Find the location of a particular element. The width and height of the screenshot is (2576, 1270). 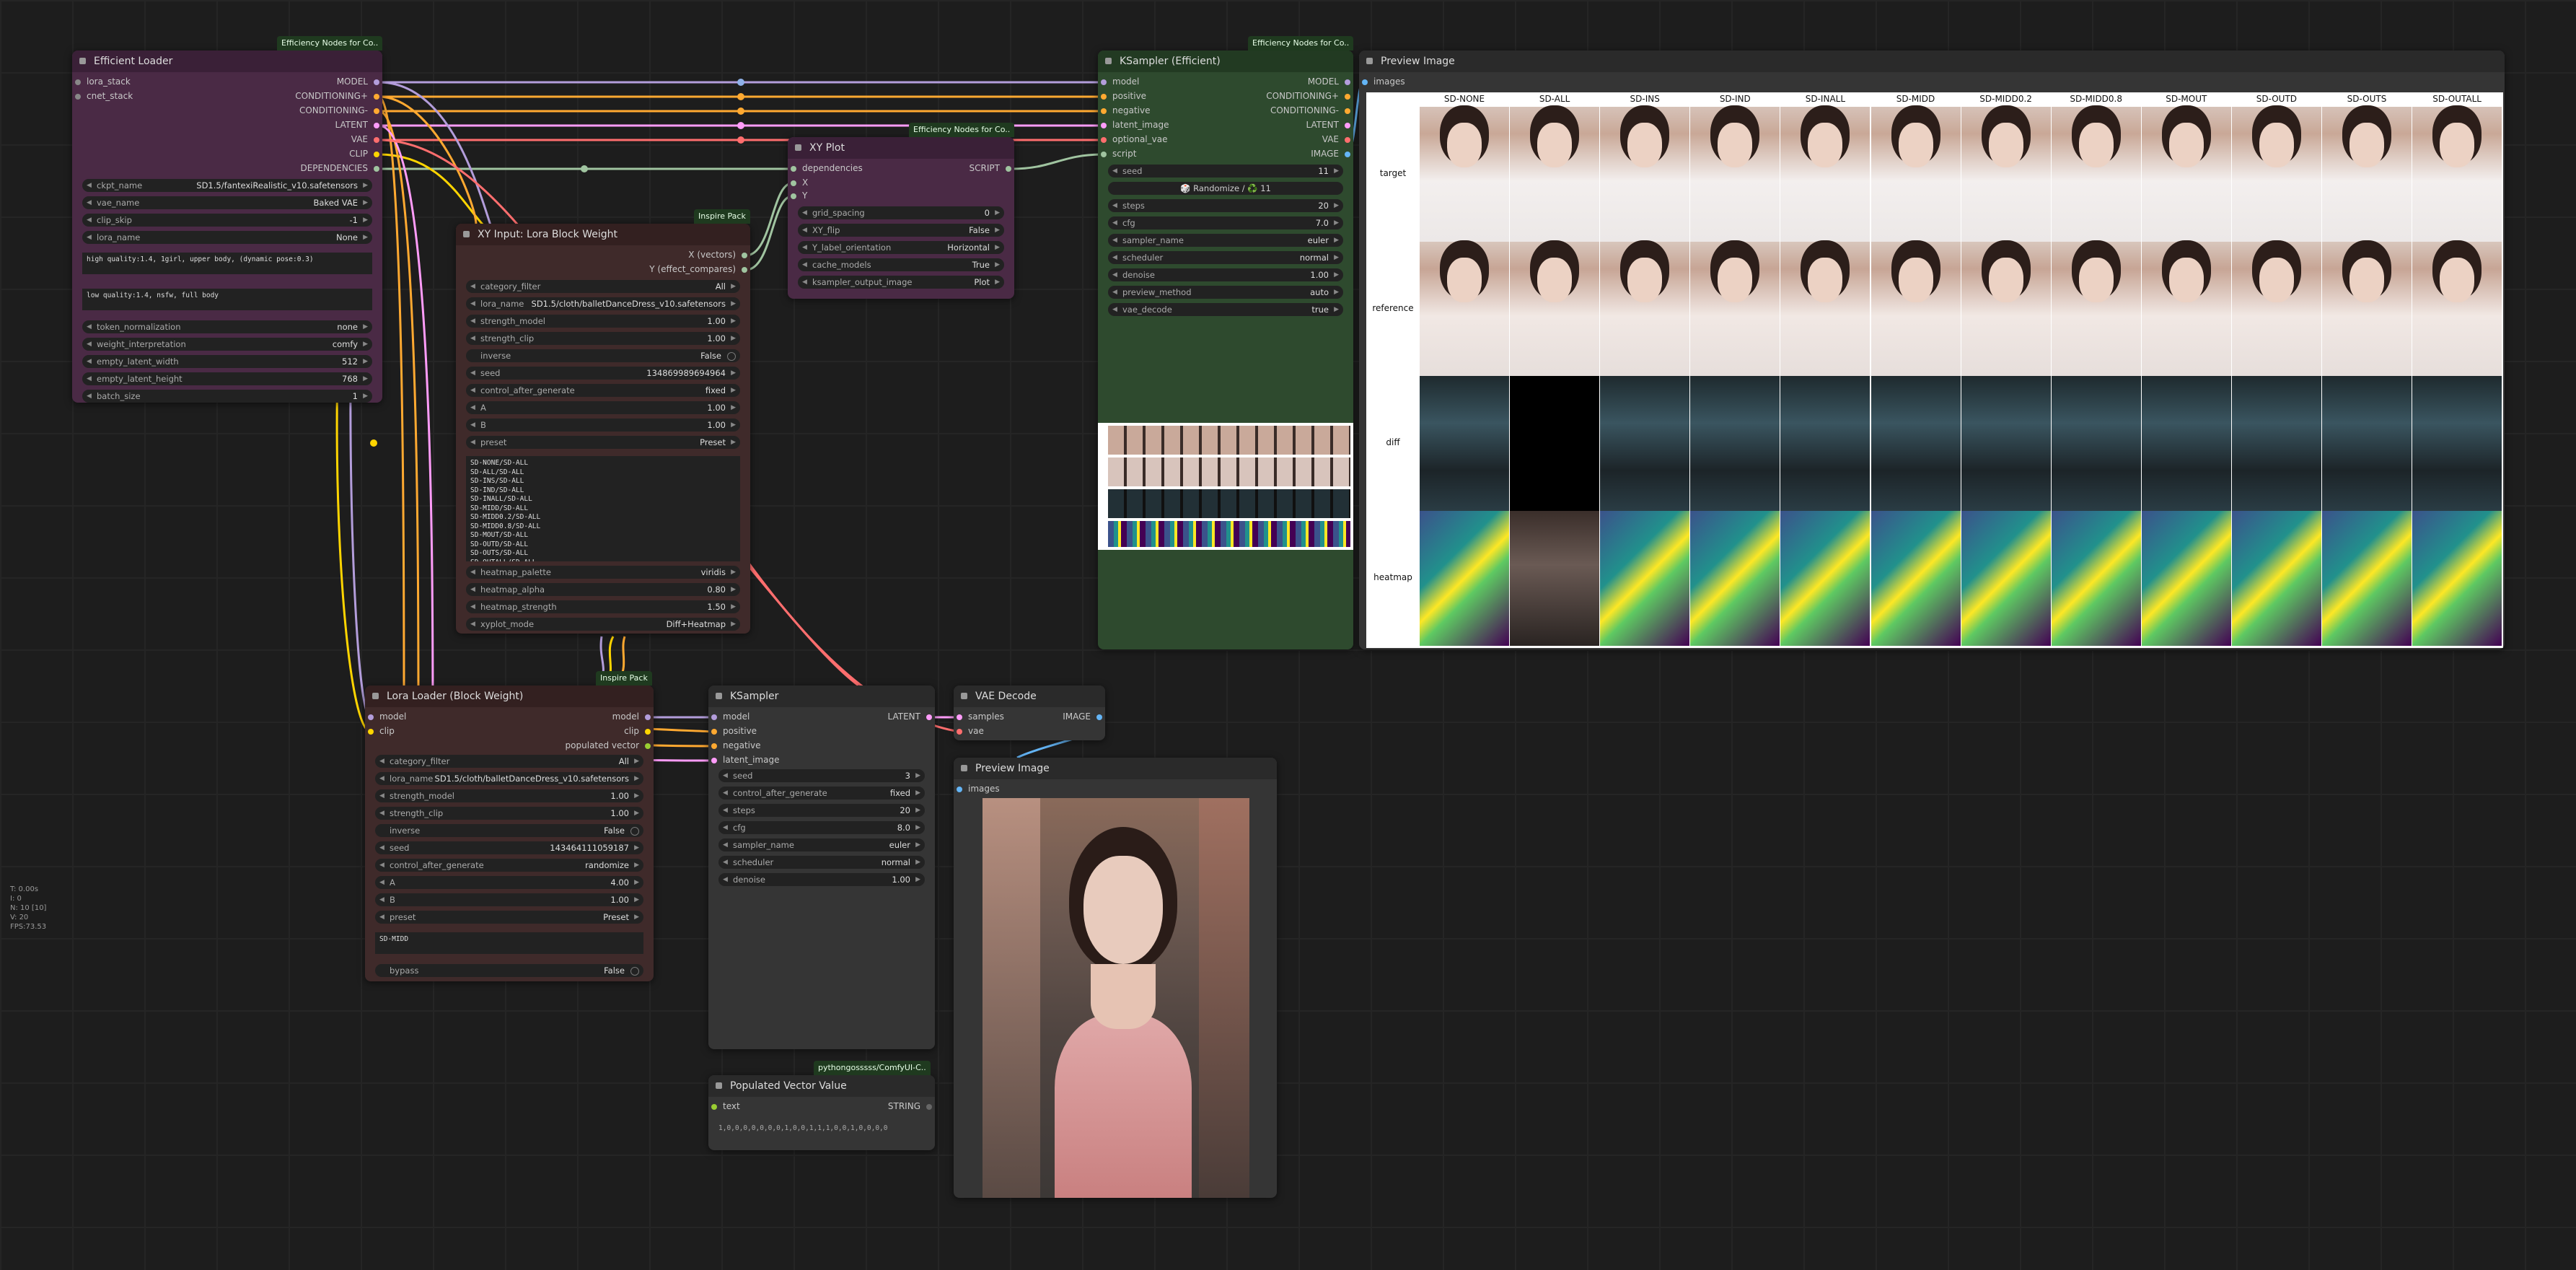

thumbnail-grid-image is located at coordinates (1225, 486).